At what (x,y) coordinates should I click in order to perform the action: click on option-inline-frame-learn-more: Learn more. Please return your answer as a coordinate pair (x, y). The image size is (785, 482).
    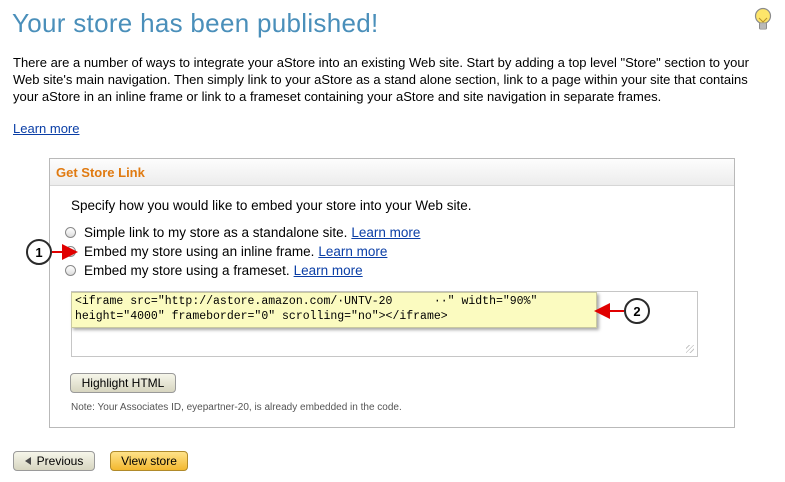
    Looking at the image, I should click on (352, 251).